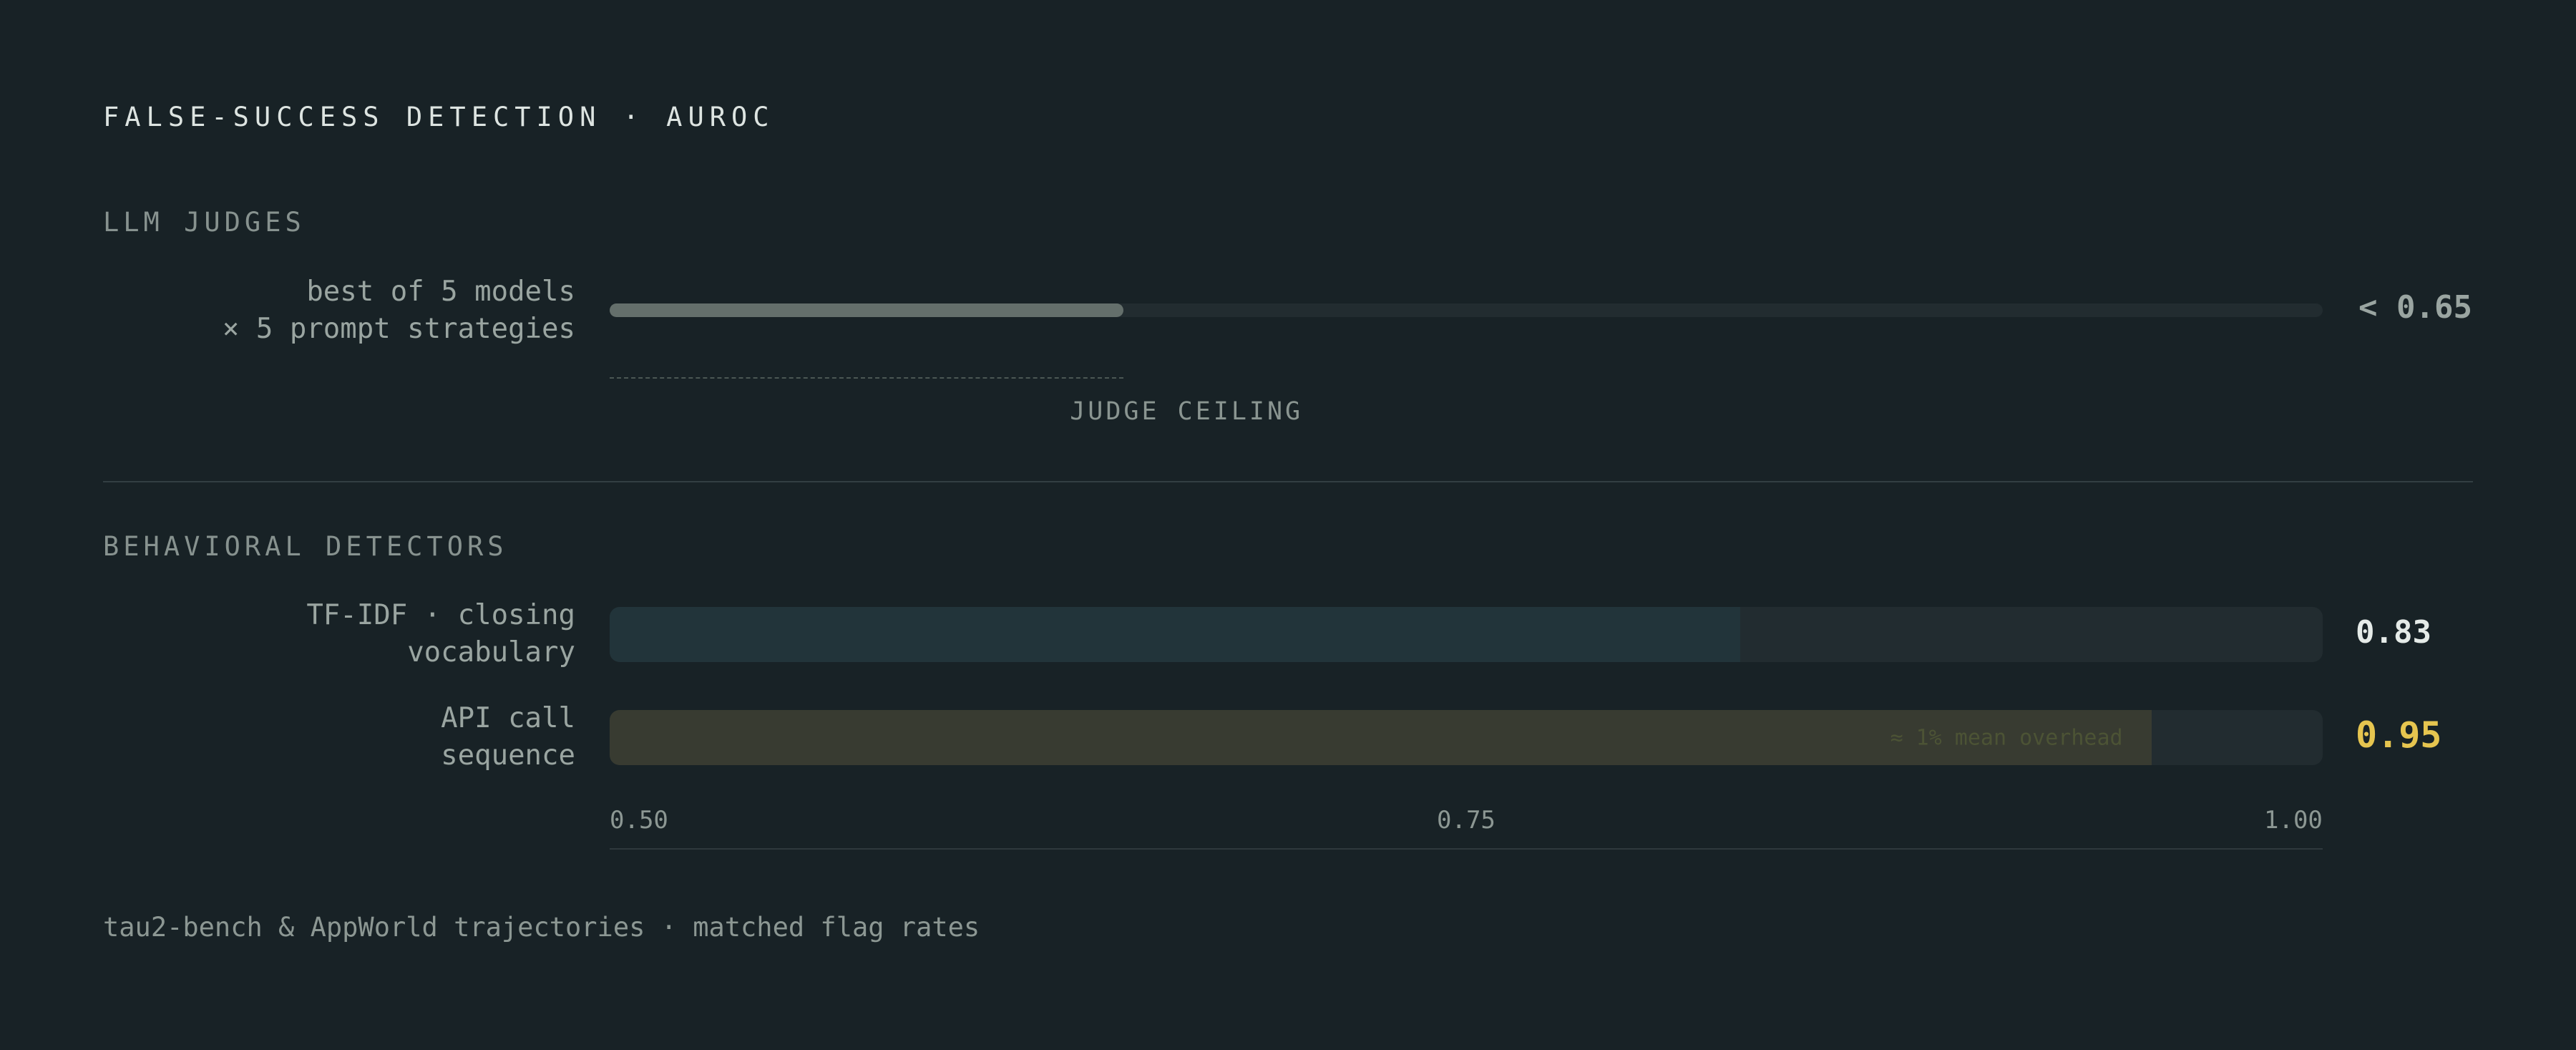 The width and height of the screenshot is (2576, 1050). Describe the element at coordinates (305, 546) in the screenshot. I see `section-label-behavioral-detectors: BEHAVIORAL DETECTORS` at that location.